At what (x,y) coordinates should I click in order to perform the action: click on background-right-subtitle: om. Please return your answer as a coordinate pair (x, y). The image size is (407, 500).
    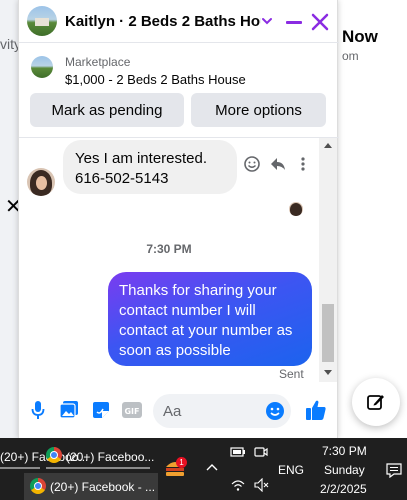
    Looking at the image, I should click on (350, 56).